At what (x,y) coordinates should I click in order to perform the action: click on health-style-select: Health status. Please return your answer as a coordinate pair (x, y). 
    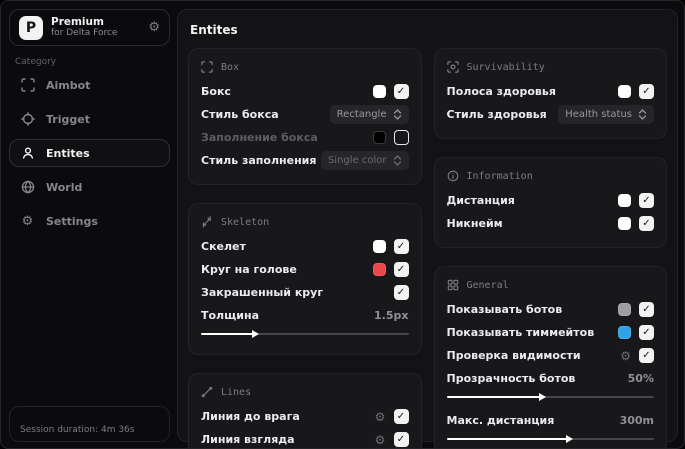
    Looking at the image, I should click on (606, 114).